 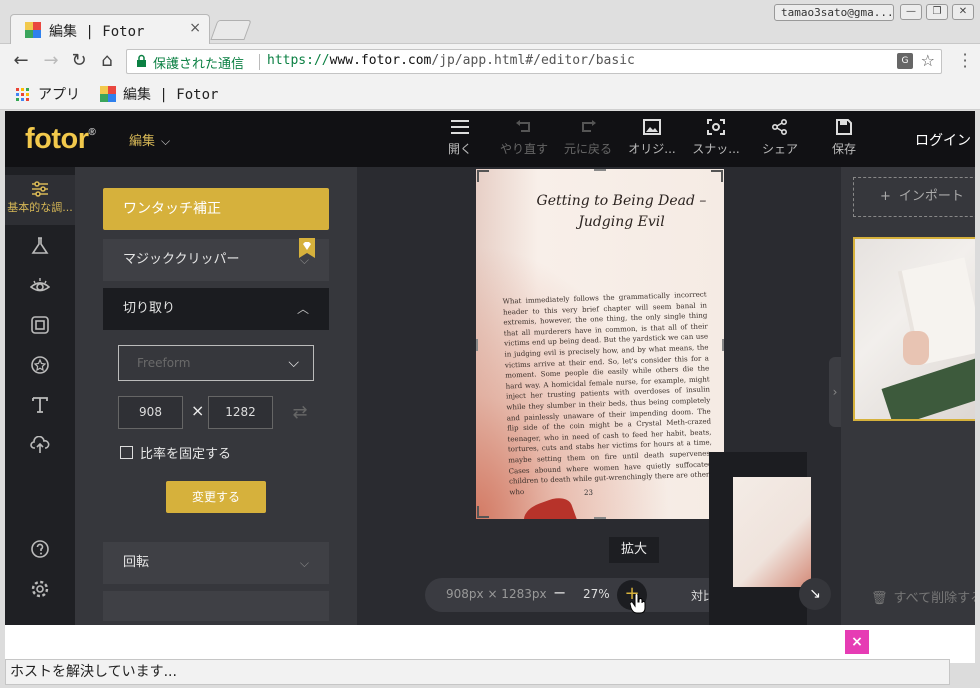 What do you see at coordinates (40, 365) in the screenshot?
I see `sidebar-item-stickers` at bounding box center [40, 365].